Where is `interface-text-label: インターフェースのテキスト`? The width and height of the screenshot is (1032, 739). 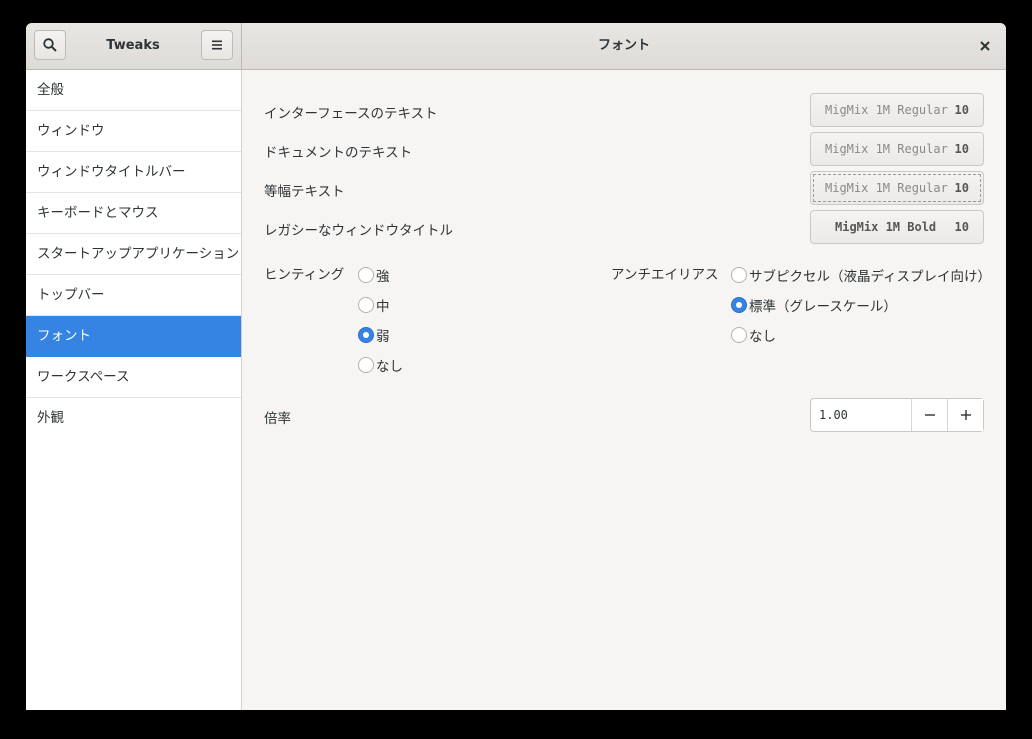 interface-text-label: インターフェースのテキスト is located at coordinates (351, 114).